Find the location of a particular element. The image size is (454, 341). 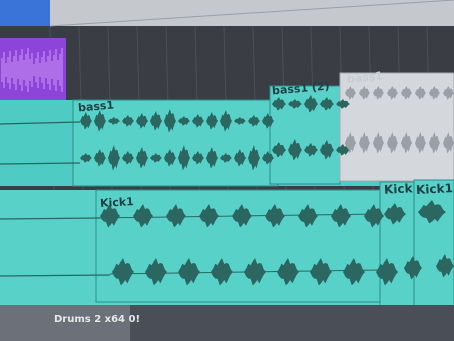

kick-clip-3-label: Kick1 is located at coordinates (434, 189).